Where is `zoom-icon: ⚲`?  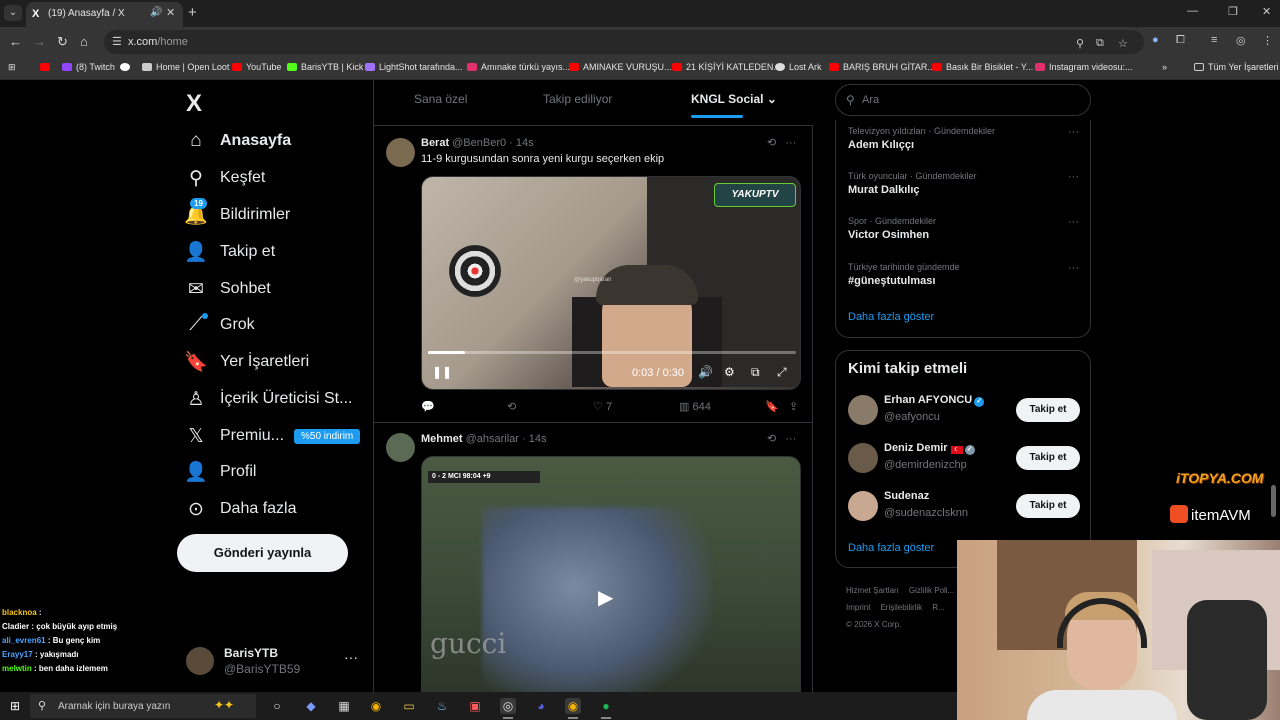
zoom-icon: ⚲ is located at coordinates (1080, 43).